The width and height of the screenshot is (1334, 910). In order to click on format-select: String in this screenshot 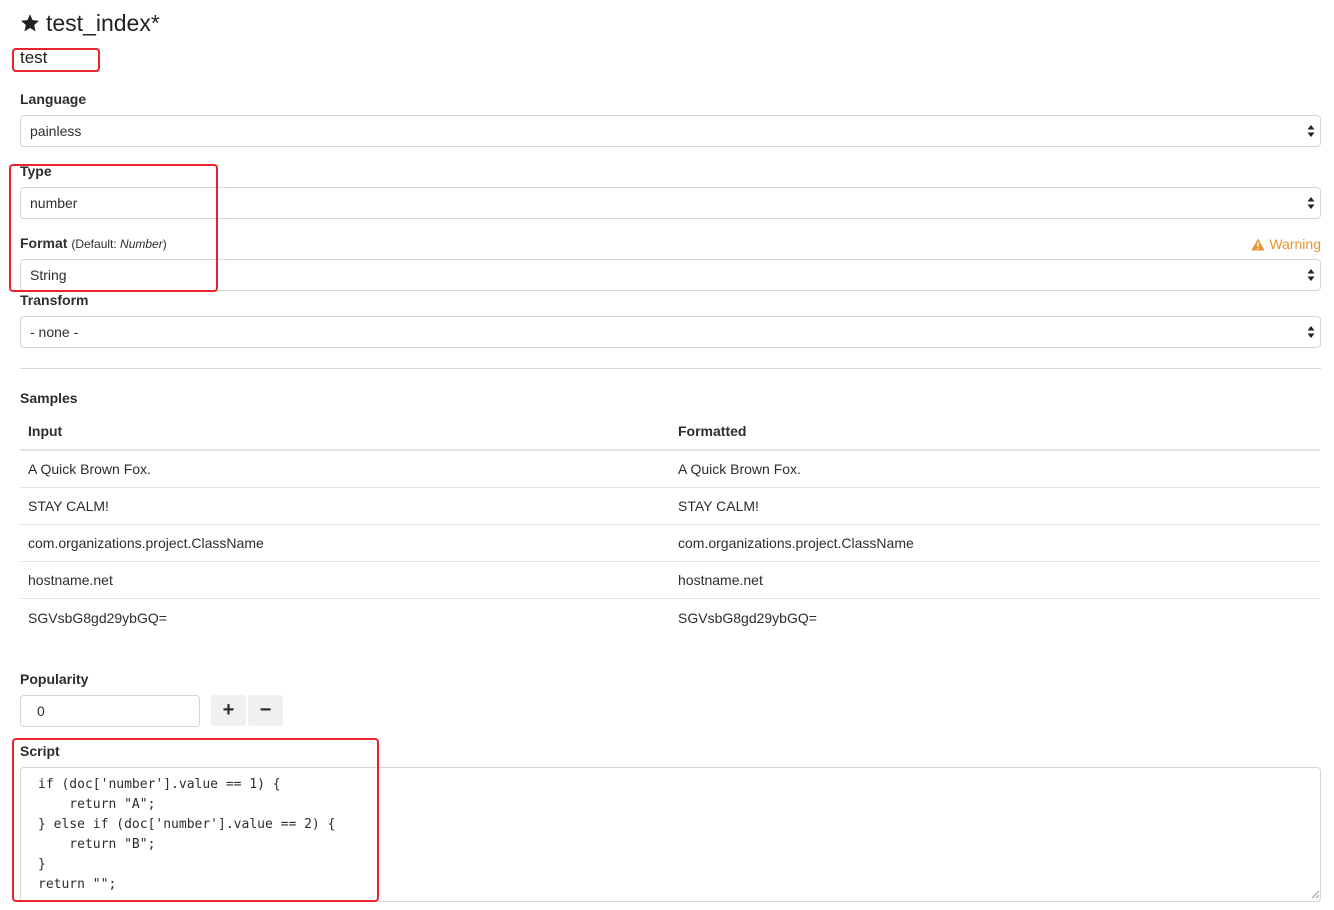, I will do `click(670, 275)`.